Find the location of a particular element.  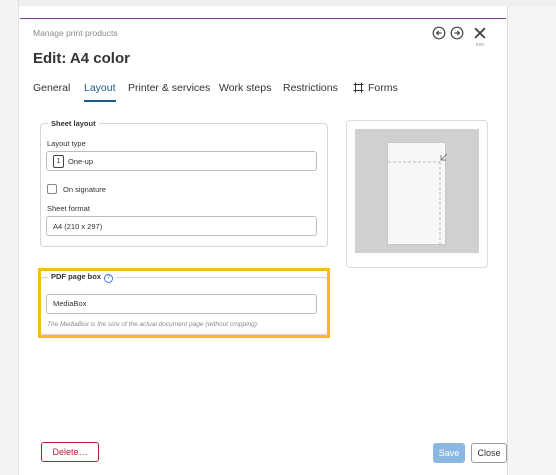

close-dialog-button: ✕ esc is located at coordinates (480, 37).